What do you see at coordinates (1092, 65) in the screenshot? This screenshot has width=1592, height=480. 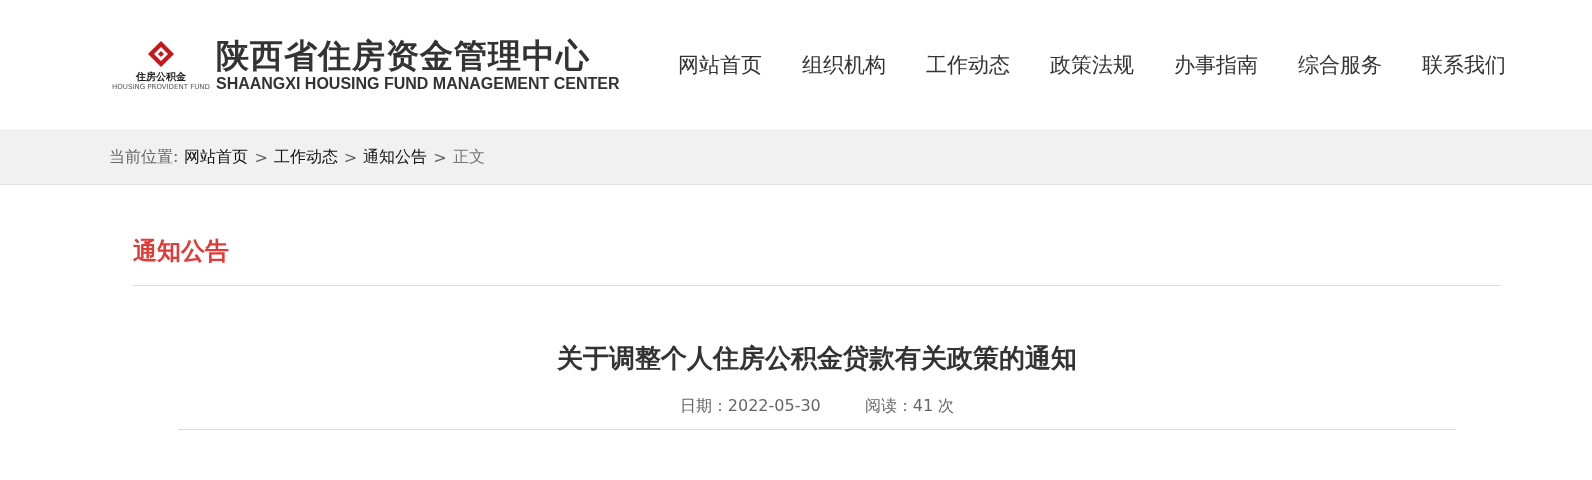 I see `nav-link: 政策法规` at bounding box center [1092, 65].